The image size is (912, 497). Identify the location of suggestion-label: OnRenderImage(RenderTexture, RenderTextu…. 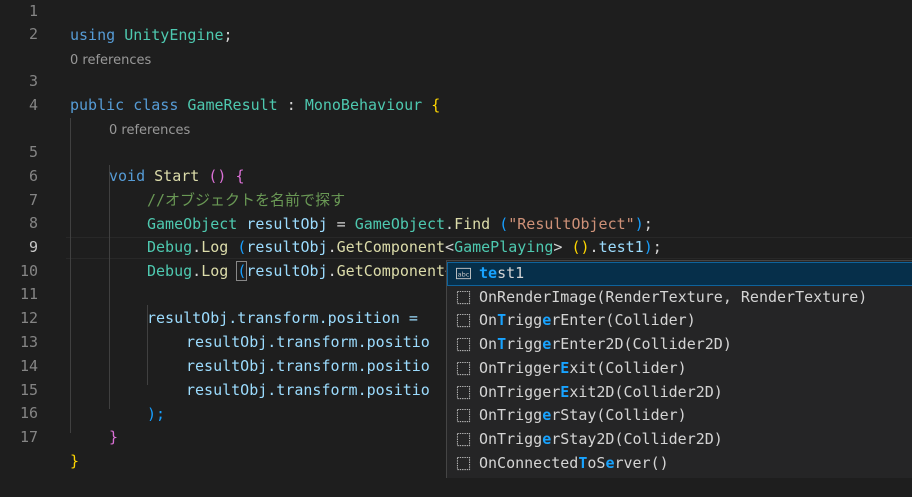
(673, 296).